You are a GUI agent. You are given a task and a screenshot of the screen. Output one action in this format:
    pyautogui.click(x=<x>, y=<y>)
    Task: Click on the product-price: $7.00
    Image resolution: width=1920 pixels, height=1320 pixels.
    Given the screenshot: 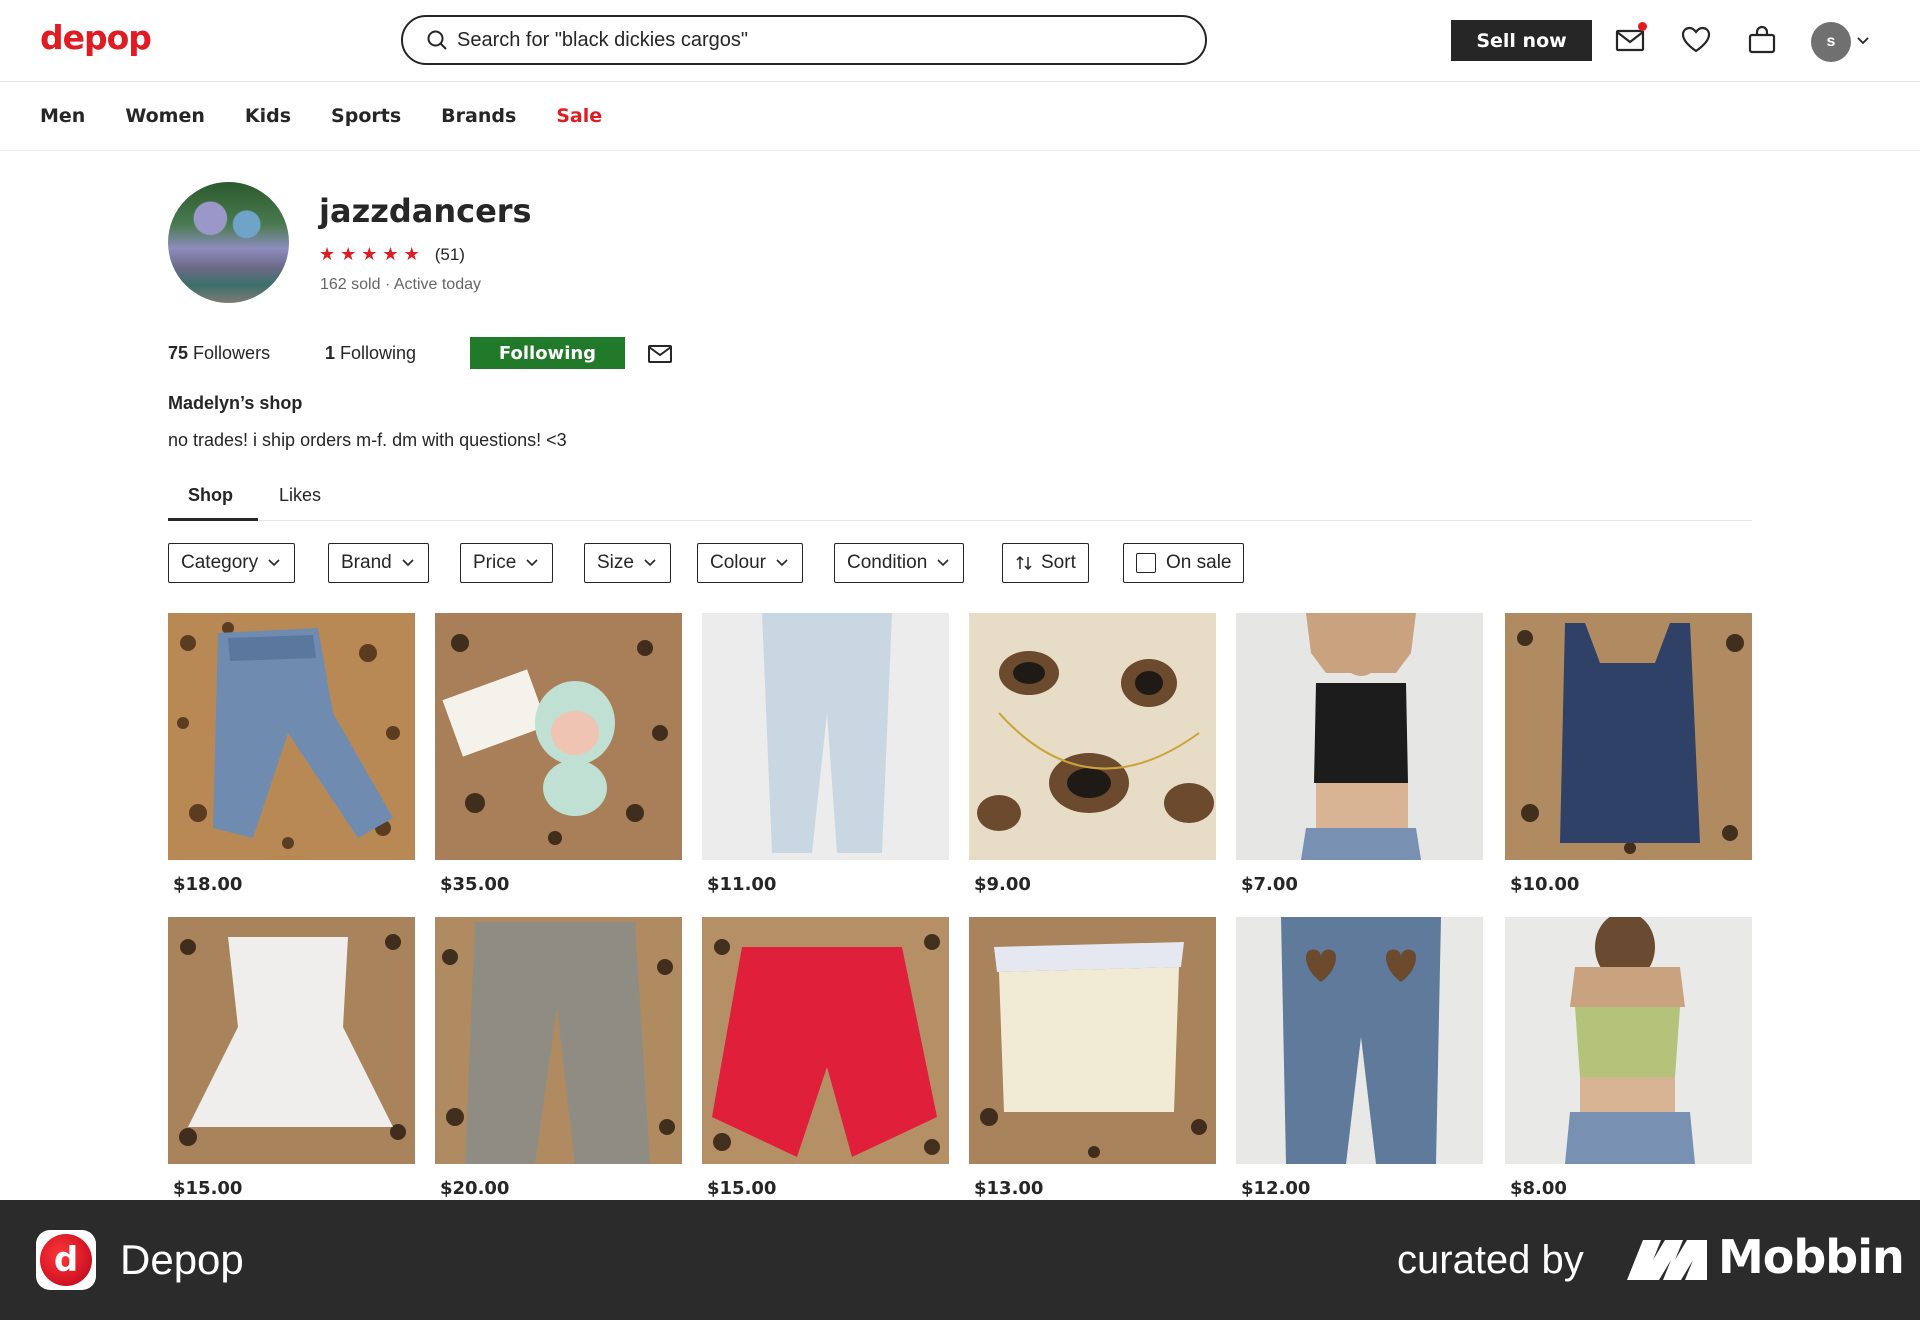 What is the action you would take?
    pyautogui.click(x=1269, y=884)
    